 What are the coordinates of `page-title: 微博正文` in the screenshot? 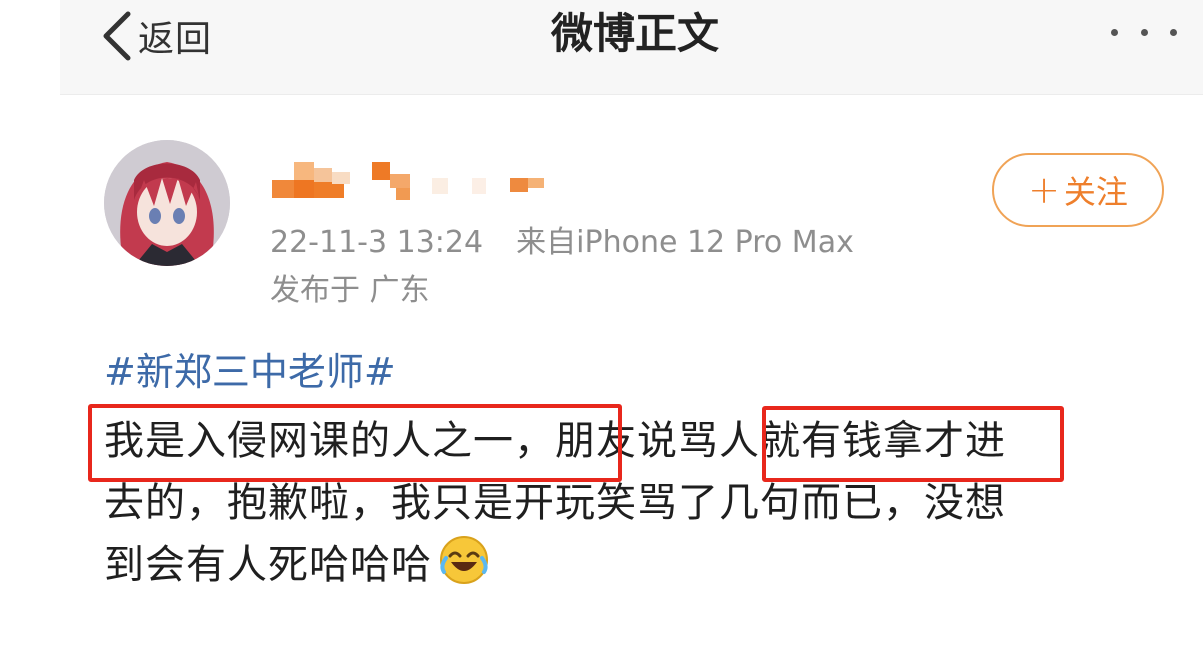 It's located at (634, 33).